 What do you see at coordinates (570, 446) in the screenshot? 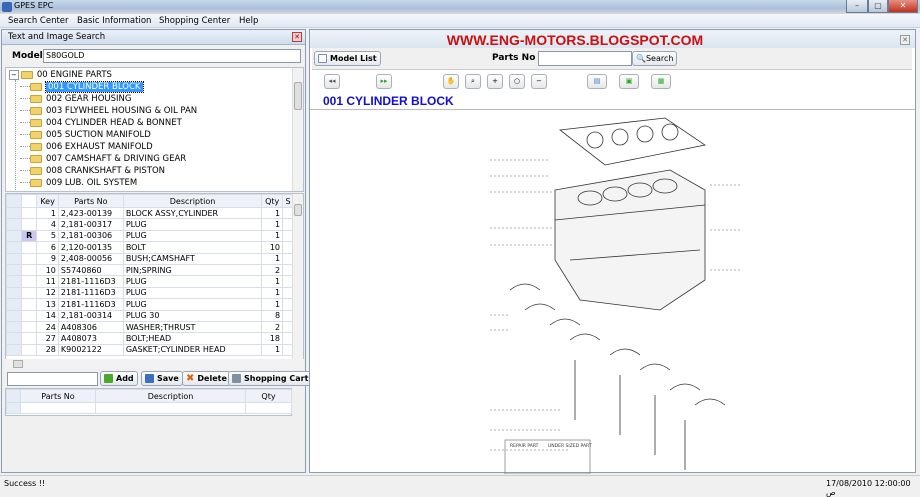
I see `under-sized-label: UNDER SIZED PART` at bounding box center [570, 446].